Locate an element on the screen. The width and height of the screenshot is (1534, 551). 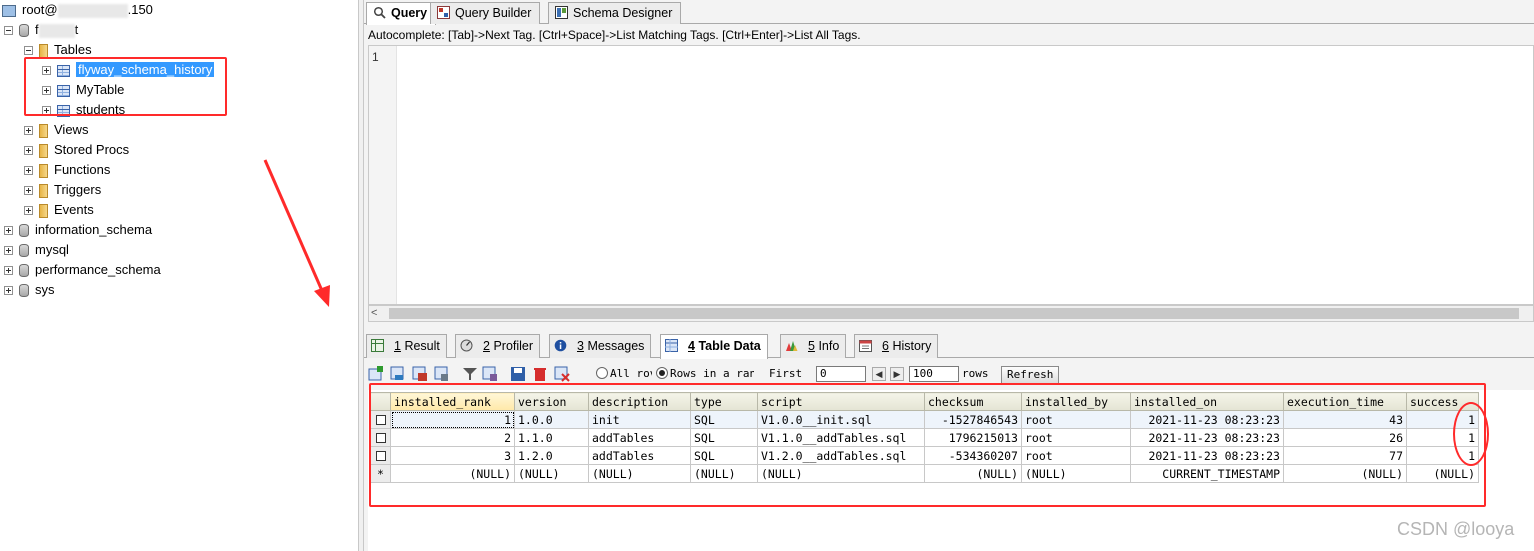
tab-info: 5 Info is located at coordinates (813, 346).